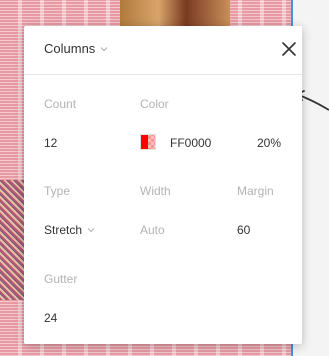  What do you see at coordinates (60, 104) in the screenshot?
I see `count-label: Count` at bounding box center [60, 104].